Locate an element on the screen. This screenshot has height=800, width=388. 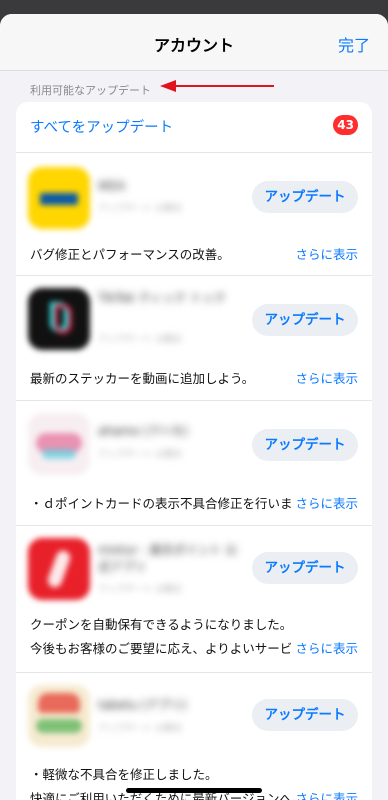
done-button: 完了 is located at coordinates (354, 44).